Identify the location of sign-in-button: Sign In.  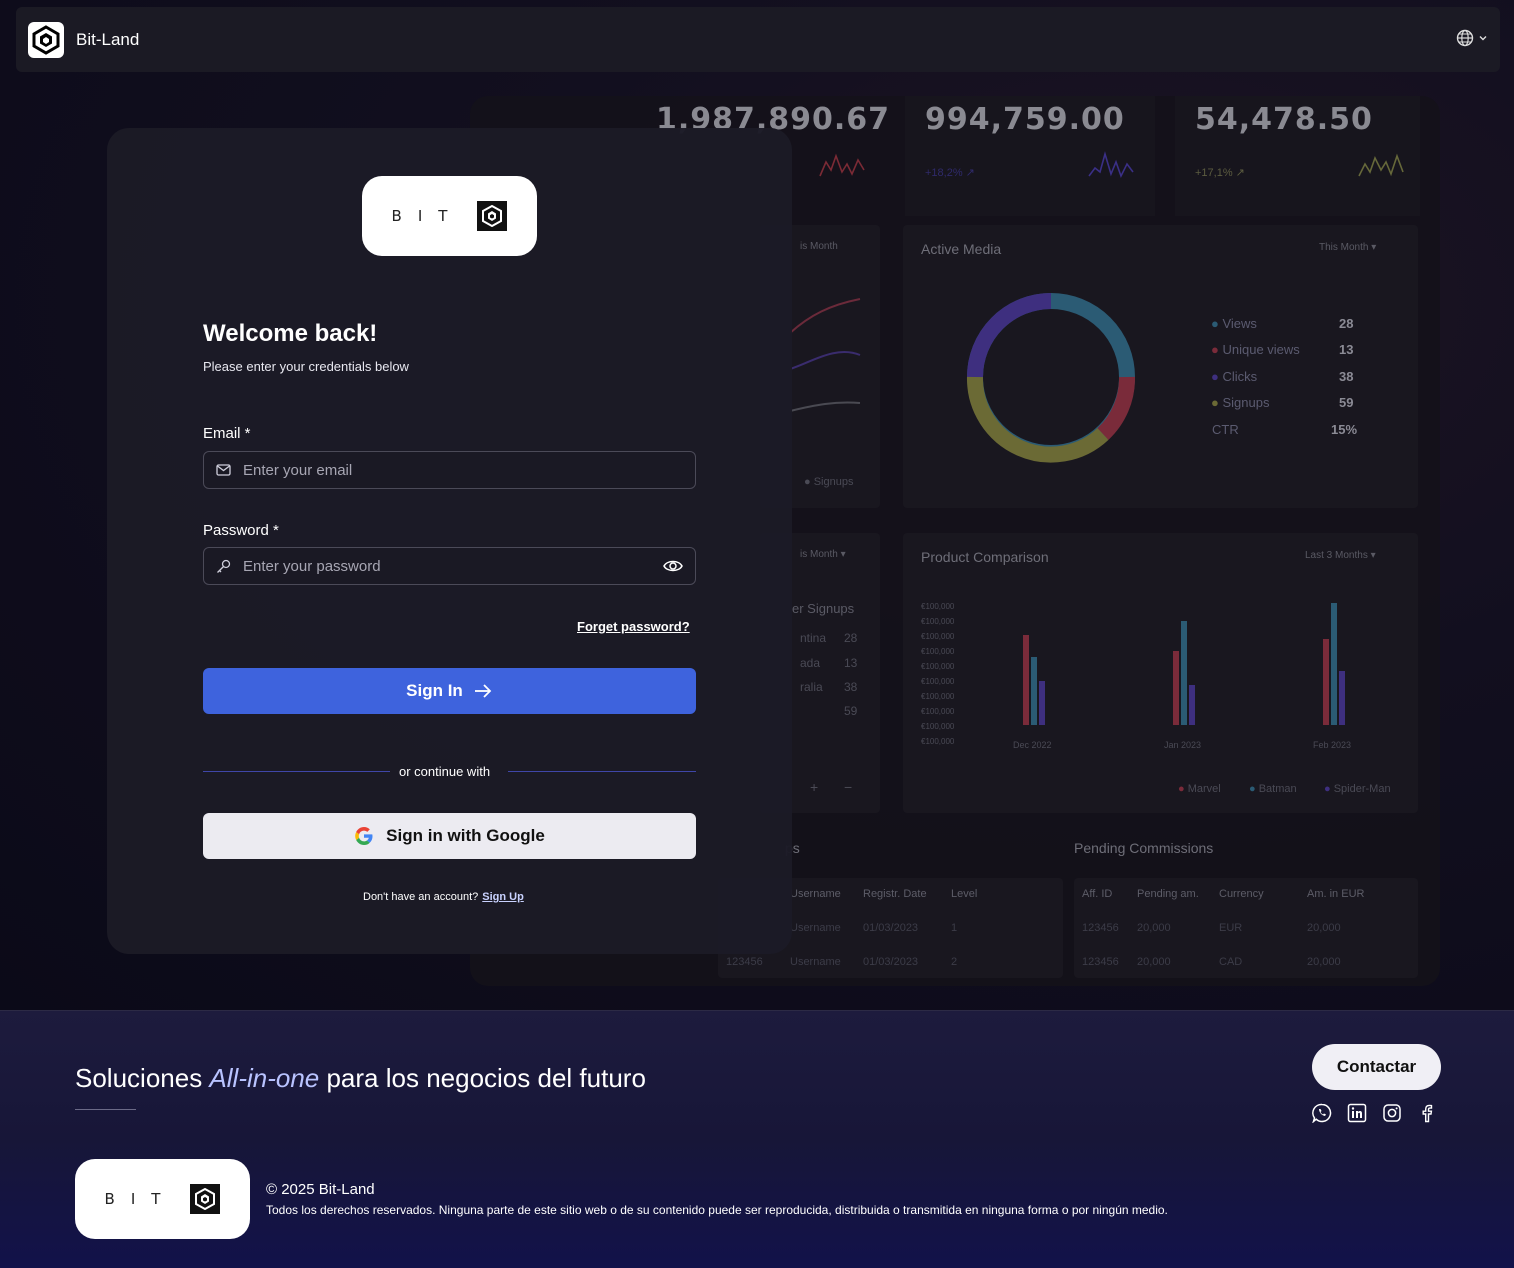
(449, 691).